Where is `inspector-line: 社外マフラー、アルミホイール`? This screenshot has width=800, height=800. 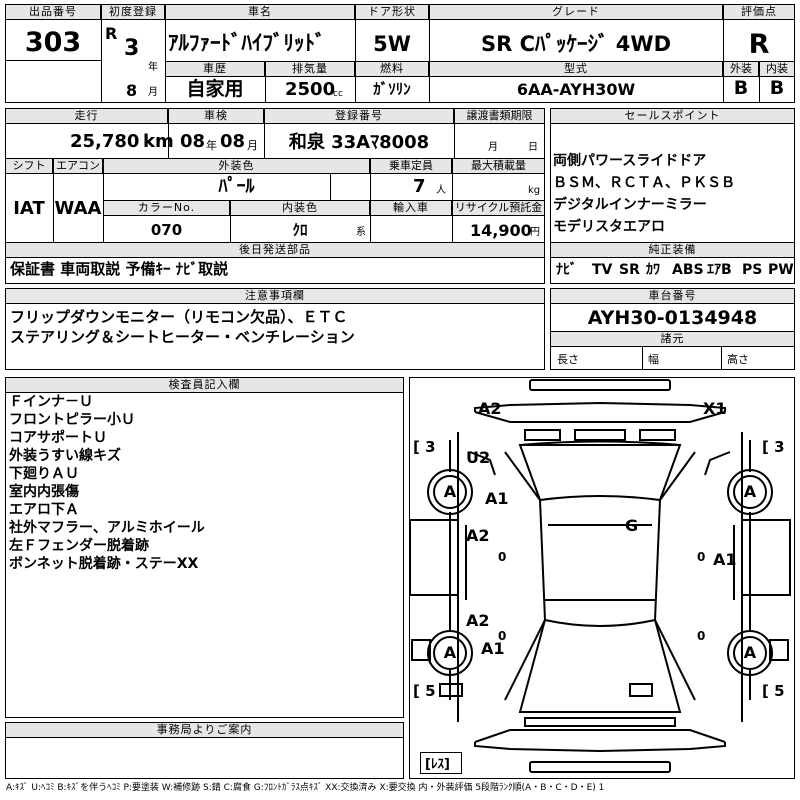 inspector-line: 社外マフラー、アルミホイール is located at coordinates (107, 528).